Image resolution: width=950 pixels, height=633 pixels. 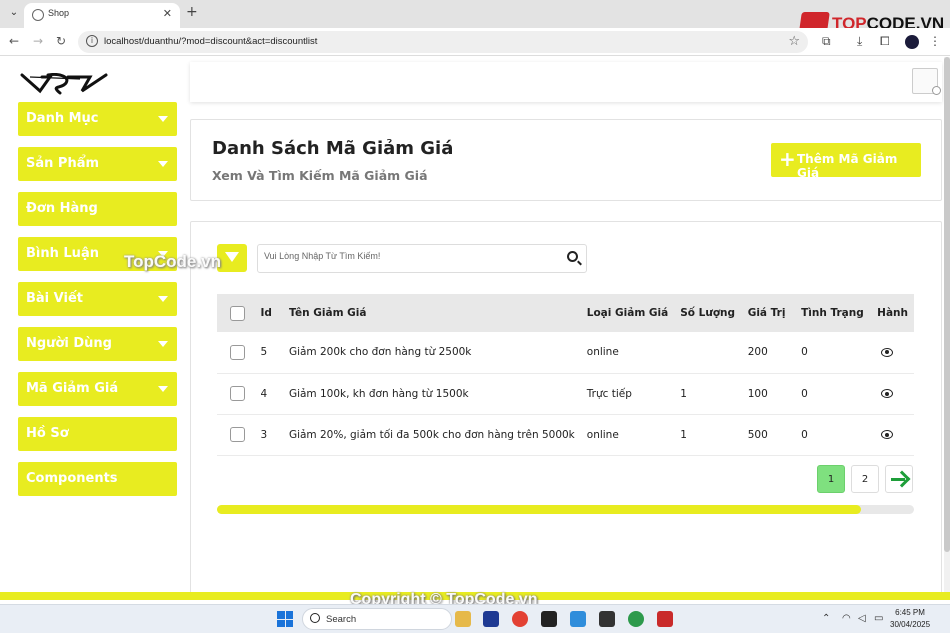 I want to click on cell-value: 100, so click(x=757, y=393).